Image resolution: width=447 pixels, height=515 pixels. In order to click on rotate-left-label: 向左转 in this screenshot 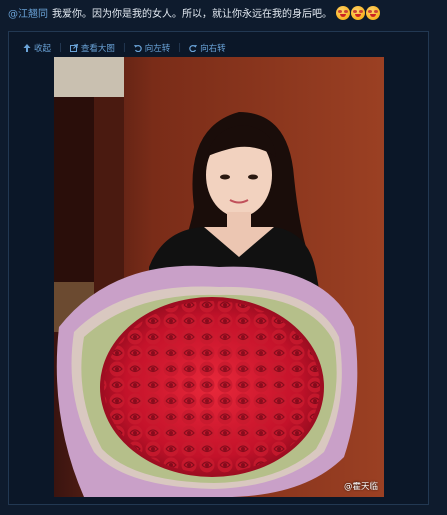, I will do `click(157, 49)`.